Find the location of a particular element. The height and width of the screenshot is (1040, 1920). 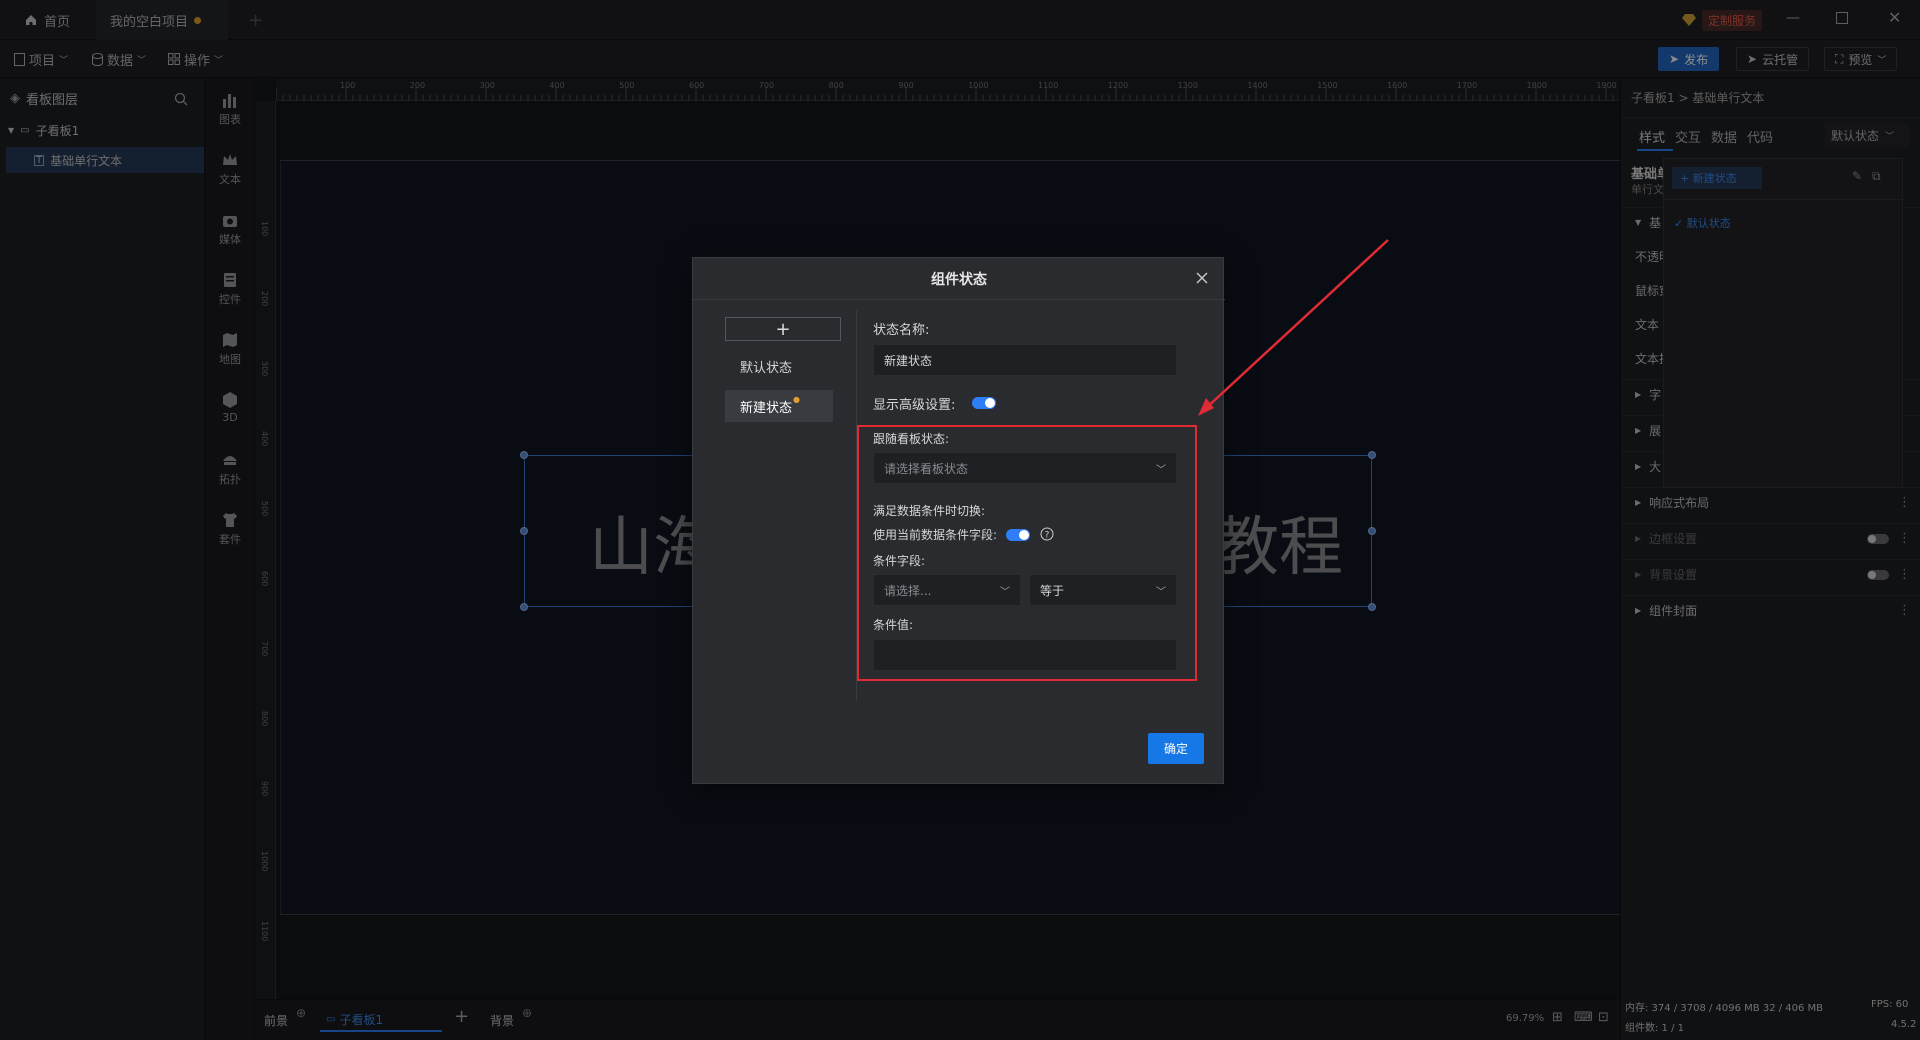

state-name-value: 新建状态 is located at coordinates (908, 360).